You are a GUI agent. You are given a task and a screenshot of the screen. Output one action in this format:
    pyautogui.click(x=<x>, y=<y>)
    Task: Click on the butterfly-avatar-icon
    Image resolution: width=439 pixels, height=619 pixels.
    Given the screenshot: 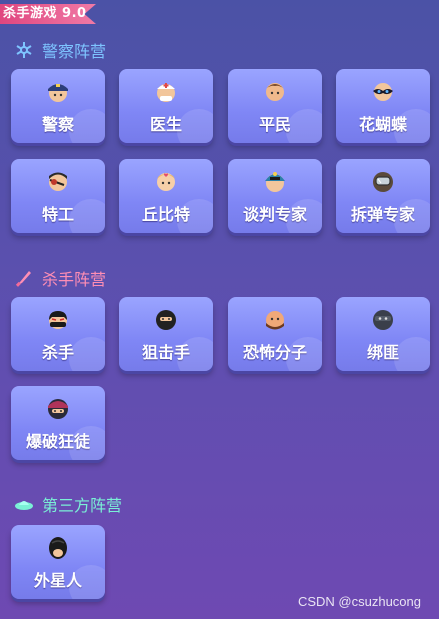 What is the action you would take?
    pyautogui.click(x=383, y=92)
    